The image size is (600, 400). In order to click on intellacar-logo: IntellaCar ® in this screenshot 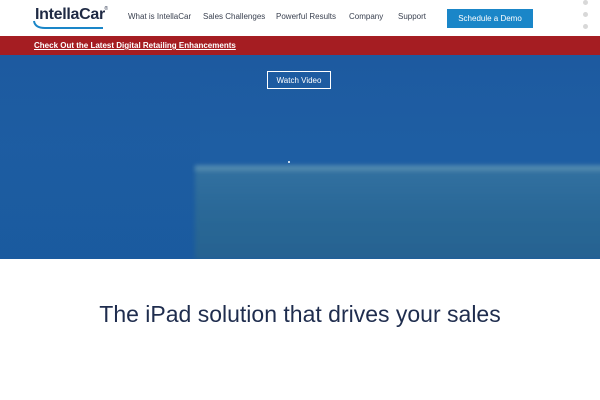, I will do `click(70, 18)`.